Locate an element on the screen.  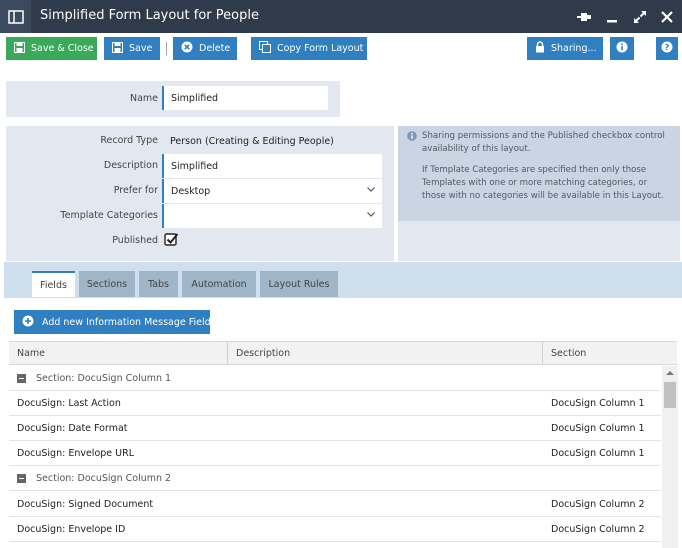
published-label: Published is located at coordinates (135, 240).